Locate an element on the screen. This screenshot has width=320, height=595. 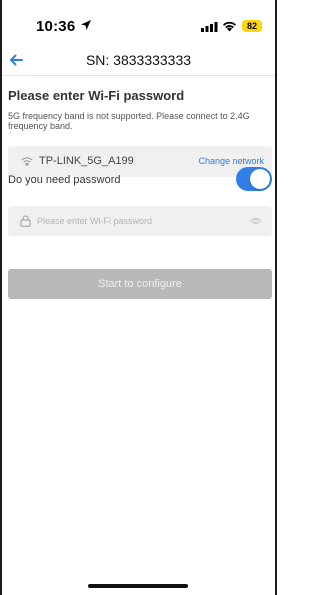
eye-icon is located at coordinates (256, 221).